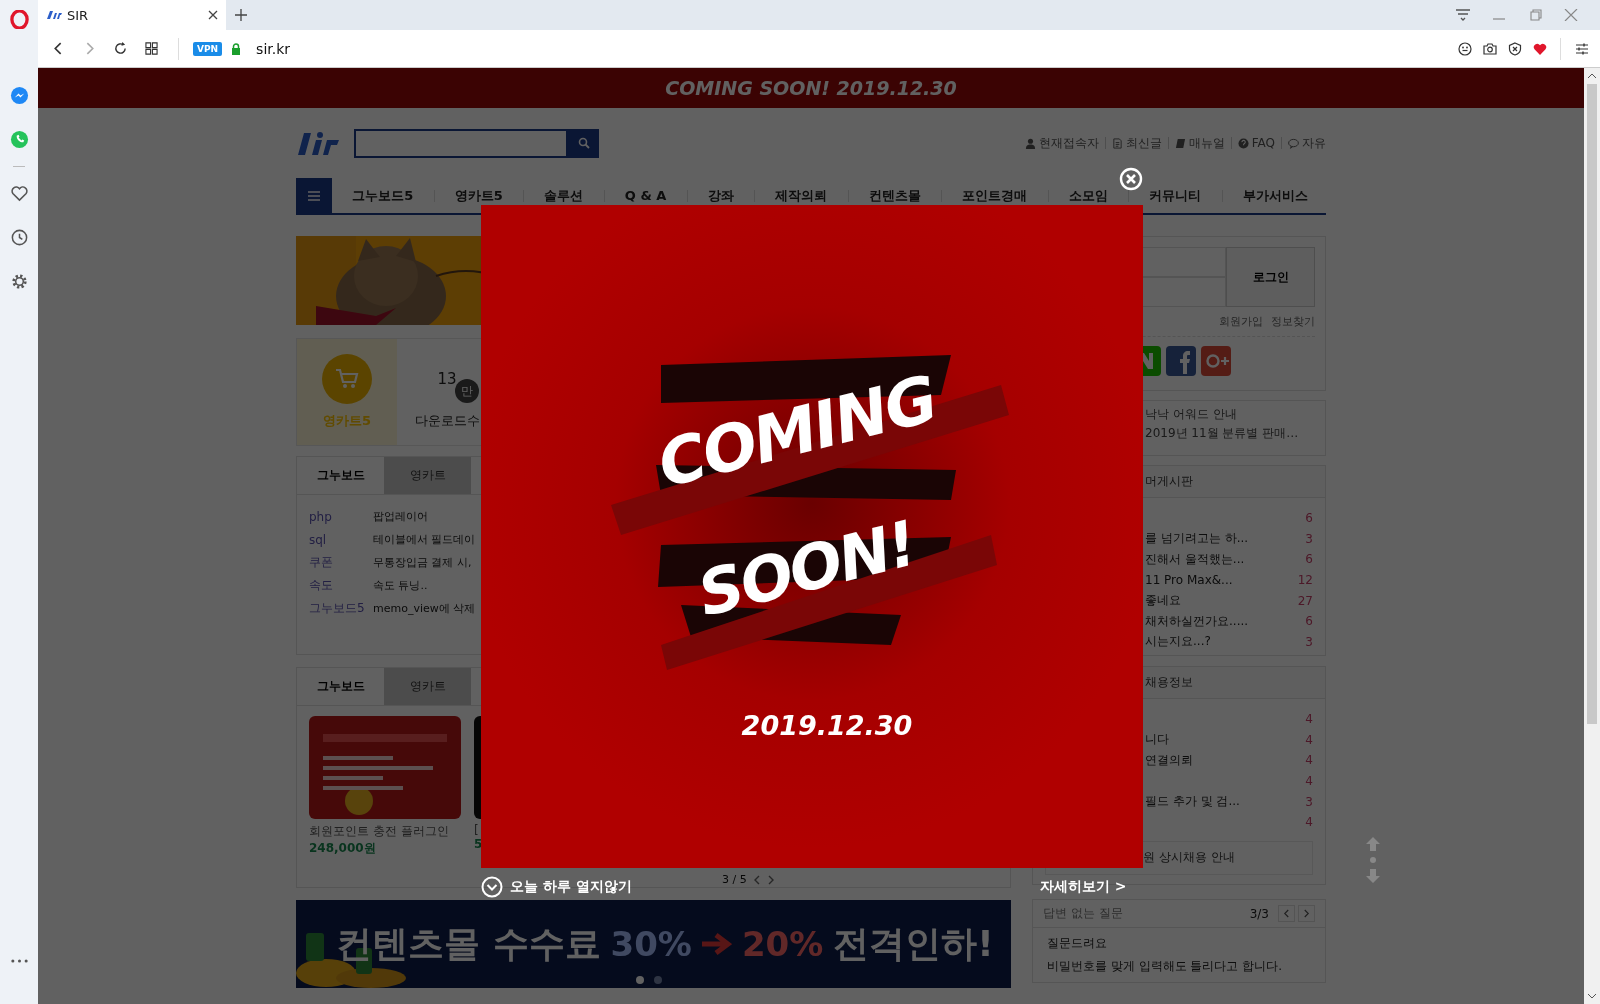 The height and width of the screenshot is (1004, 1600). I want to click on nav-item: 부가서비스, so click(1275, 195).